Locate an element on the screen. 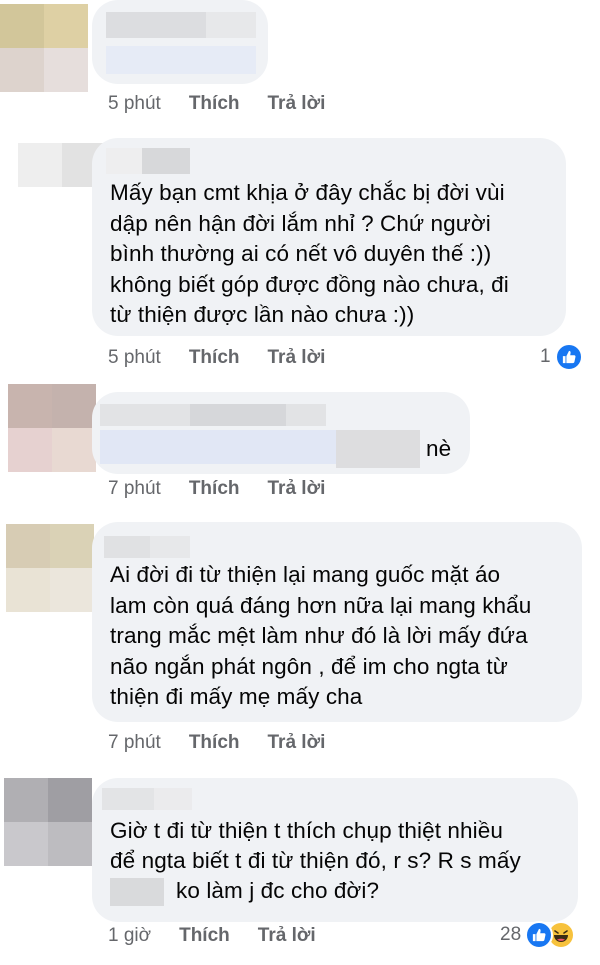  comment-bubble is located at coordinates (180, 42).